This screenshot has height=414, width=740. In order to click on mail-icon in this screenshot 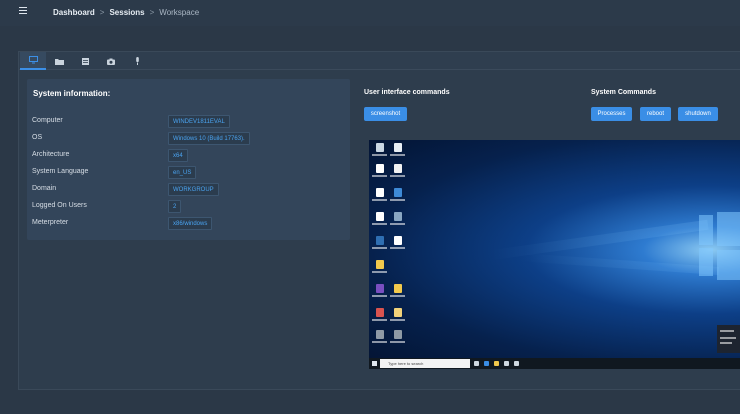, I will do `click(516, 363)`.